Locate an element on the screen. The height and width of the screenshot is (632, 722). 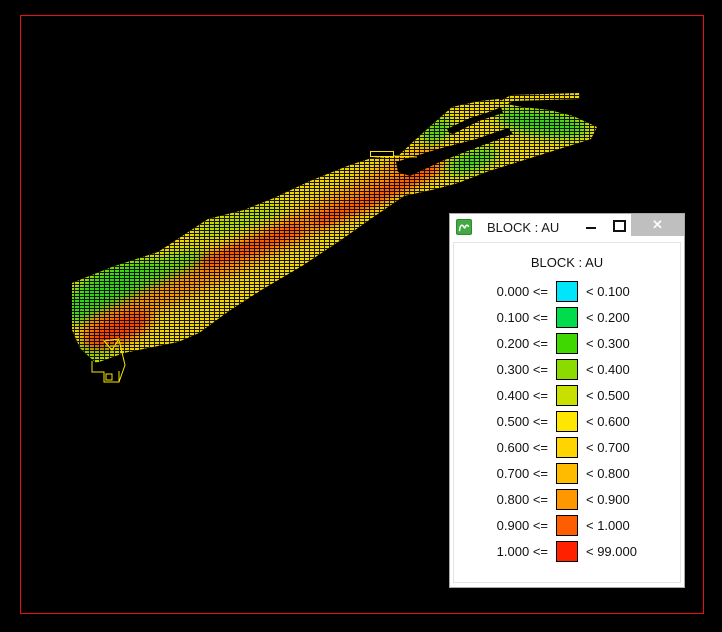
range-min-label: 0.200 <= is located at coordinates (522, 343).